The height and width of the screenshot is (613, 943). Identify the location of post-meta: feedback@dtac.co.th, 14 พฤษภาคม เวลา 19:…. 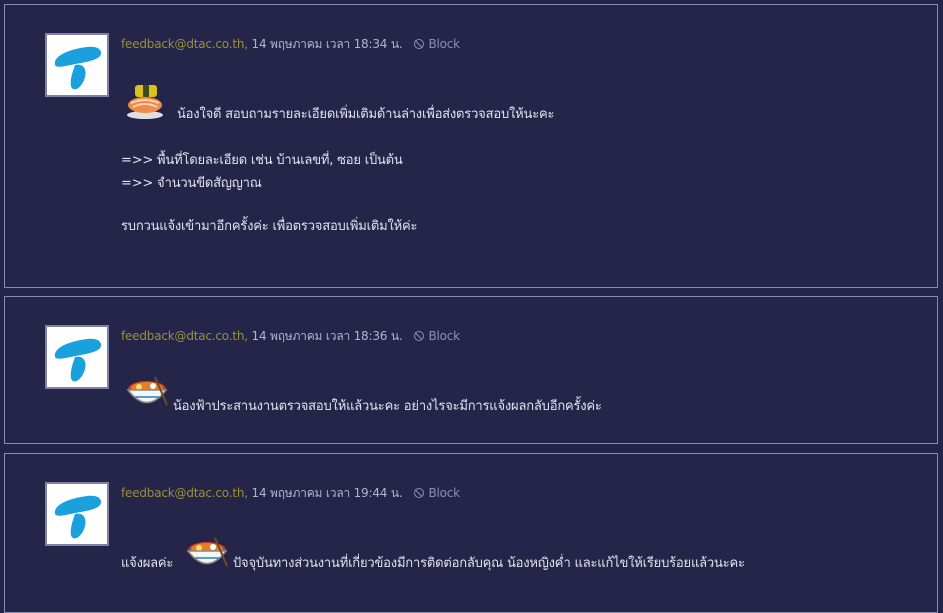
(290, 493).